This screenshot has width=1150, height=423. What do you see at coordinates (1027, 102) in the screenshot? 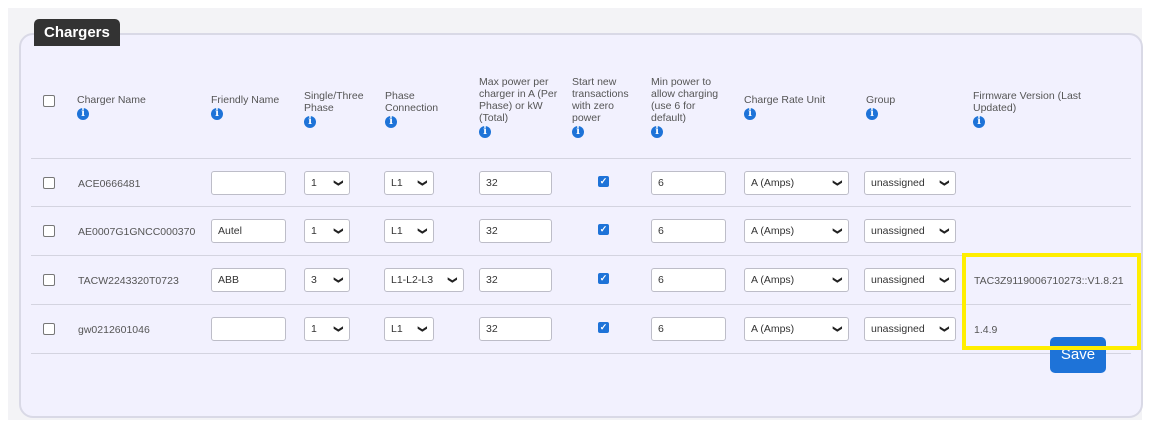
I see `header-firmware-label: Firmware Version (Last Updated)` at bounding box center [1027, 102].